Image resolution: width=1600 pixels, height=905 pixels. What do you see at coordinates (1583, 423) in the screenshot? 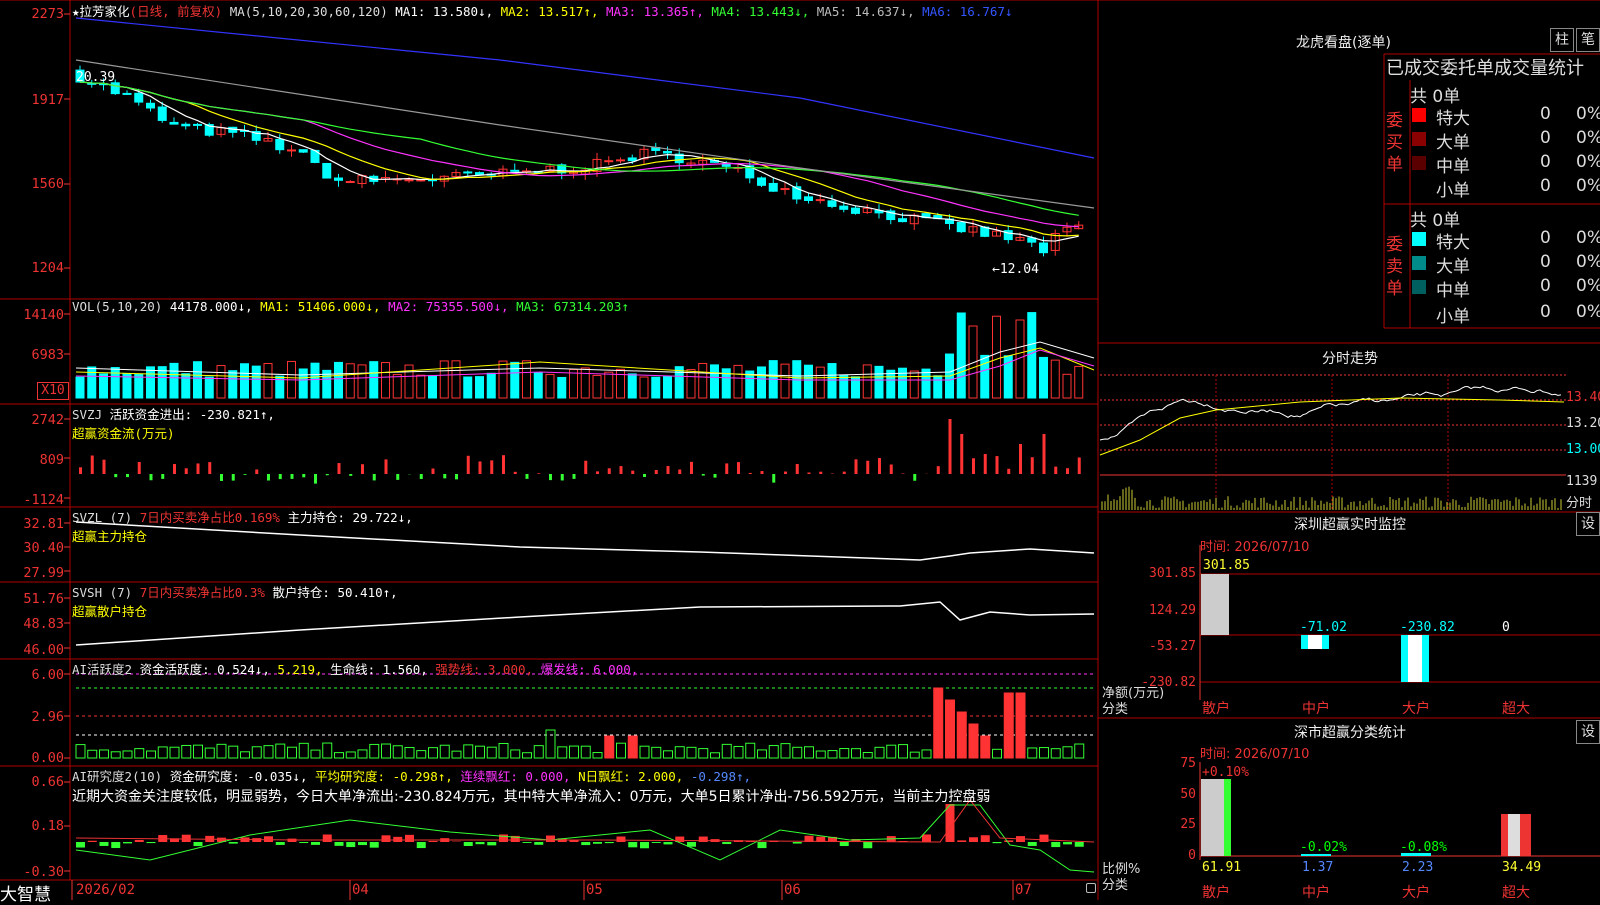
I see `y-tick: 13.20` at bounding box center [1583, 423].